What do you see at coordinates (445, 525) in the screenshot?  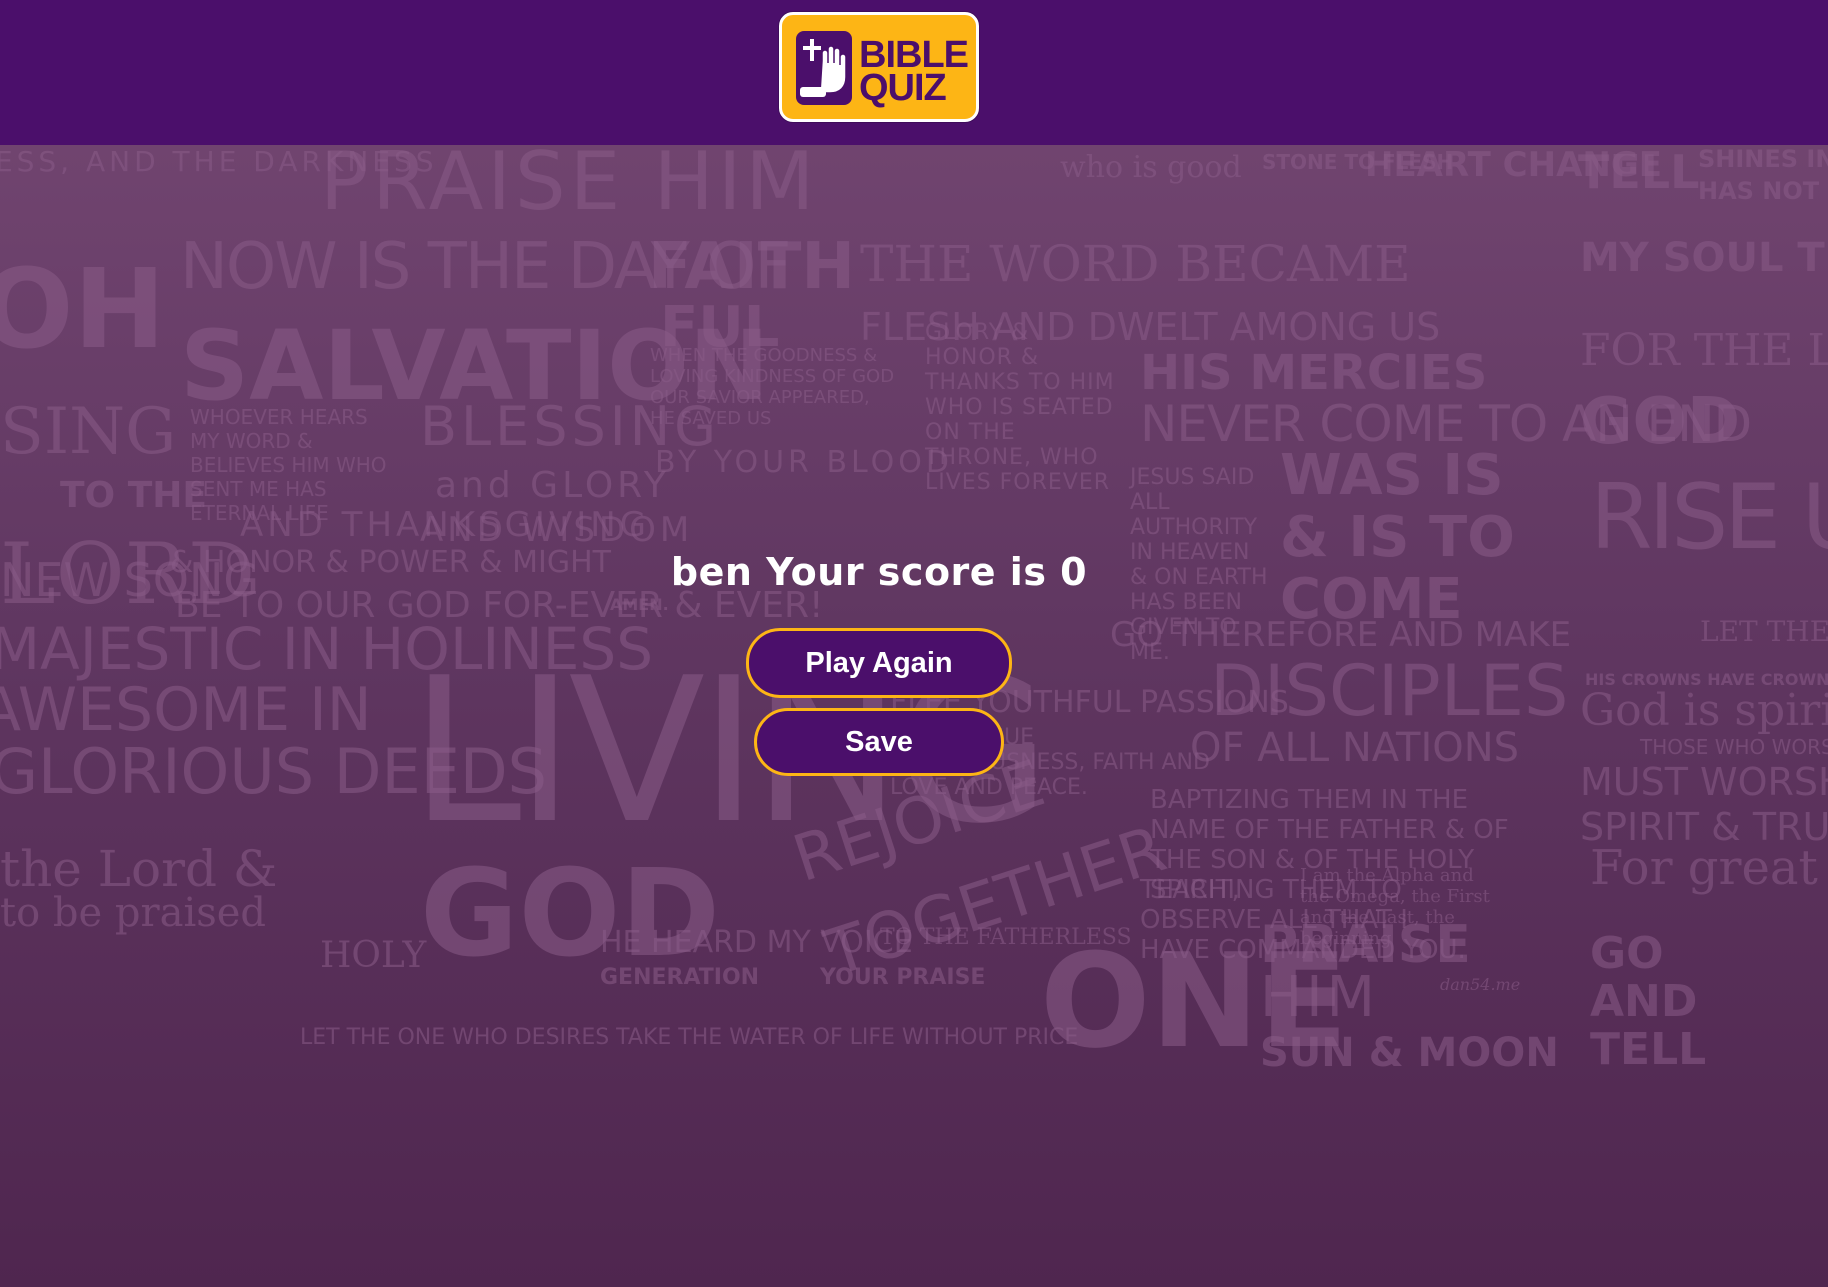 I see `bg-word: AND THANKSGIVING` at bounding box center [445, 525].